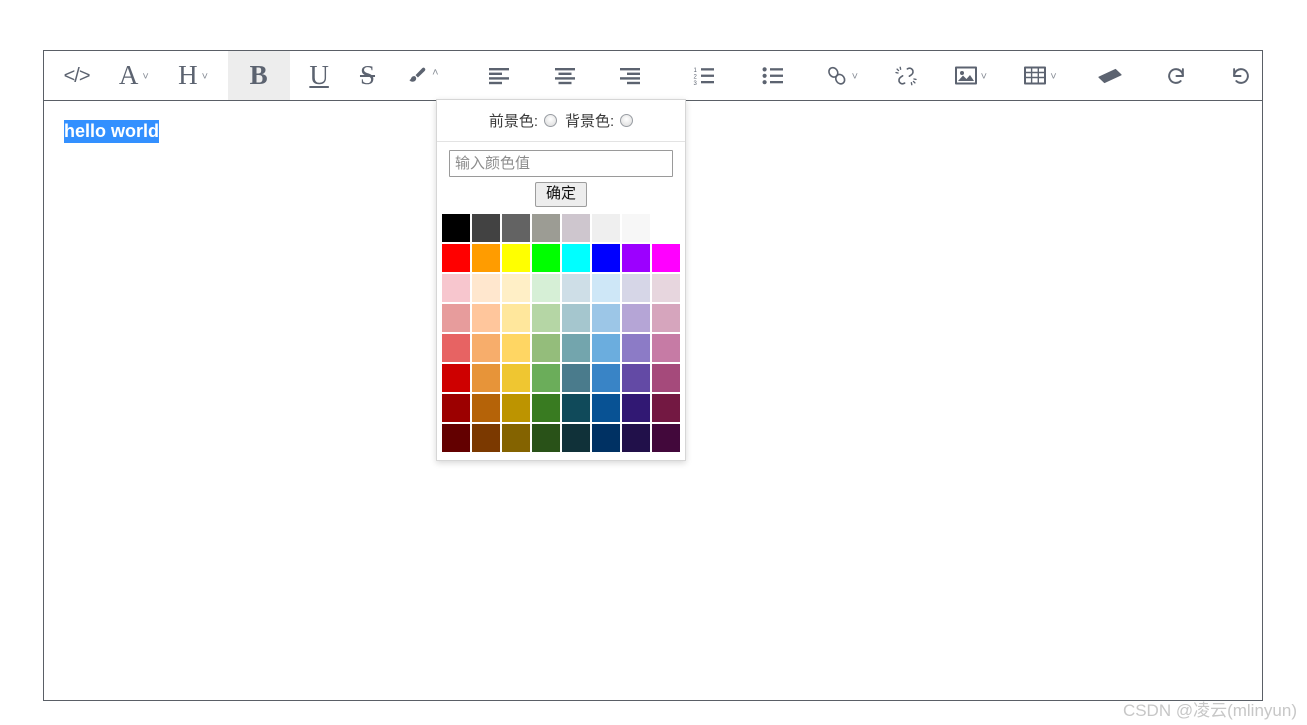 The image size is (1307, 725). Describe the element at coordinates (192, 75) in the screenshot. I see `heading-button: H ˅` at that location.